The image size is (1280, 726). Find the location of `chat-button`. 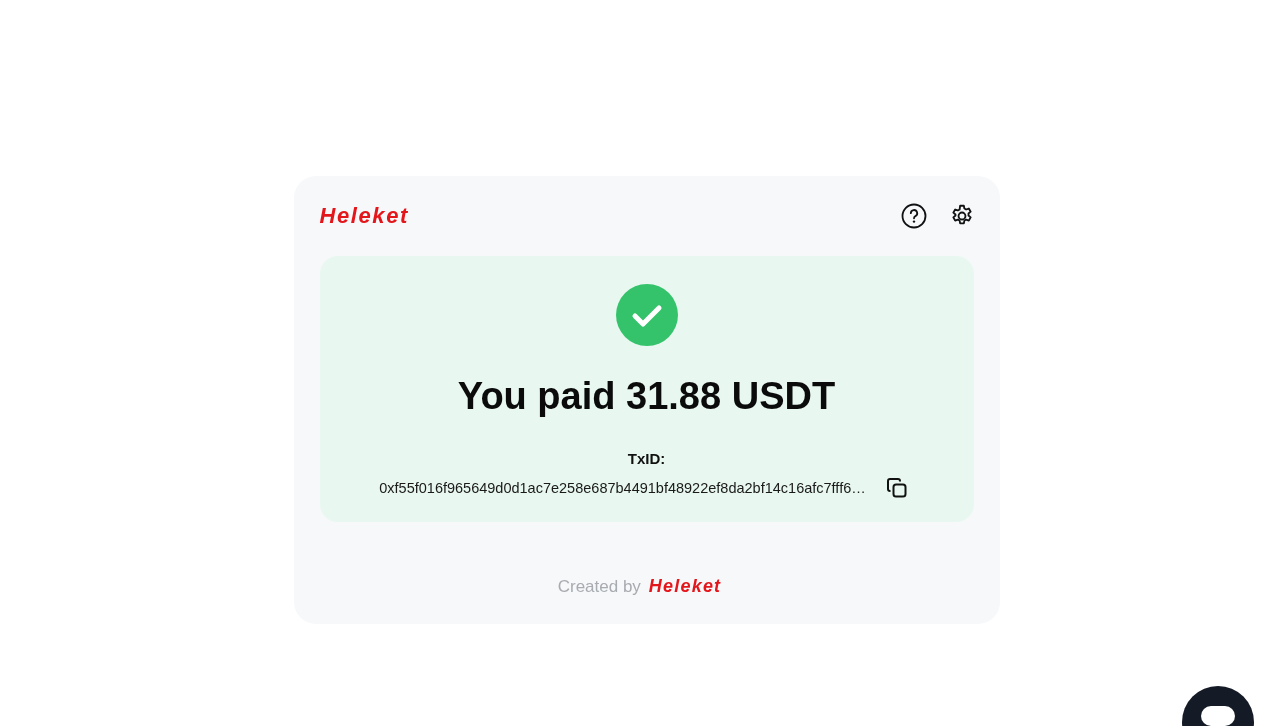

chat-button is located at coordinates (1218, 706).